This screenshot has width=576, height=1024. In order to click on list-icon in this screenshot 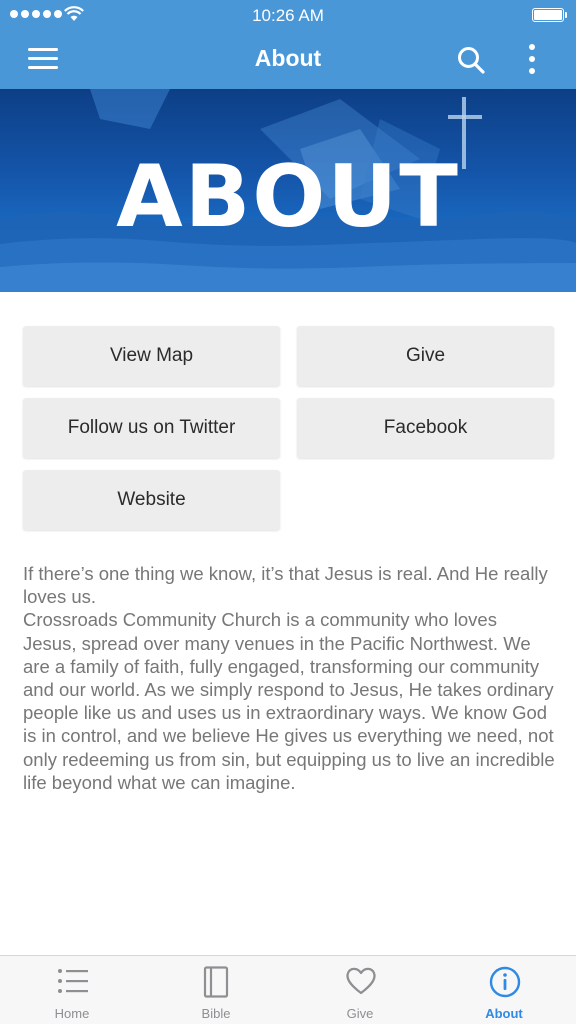, I will do `click(73, 981)`.